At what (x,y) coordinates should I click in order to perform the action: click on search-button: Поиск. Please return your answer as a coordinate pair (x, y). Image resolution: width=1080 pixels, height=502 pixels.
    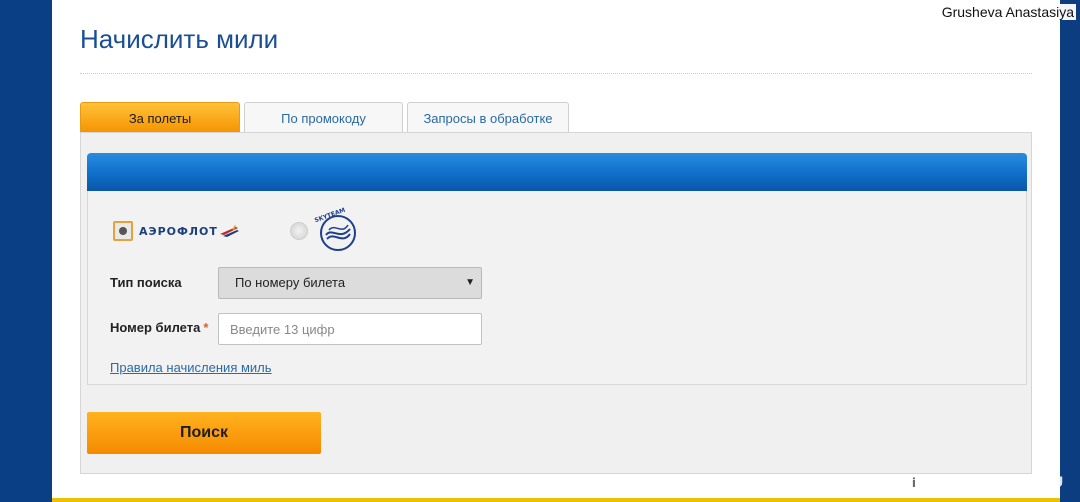
    Looking at the image, I should click on (204, 433).